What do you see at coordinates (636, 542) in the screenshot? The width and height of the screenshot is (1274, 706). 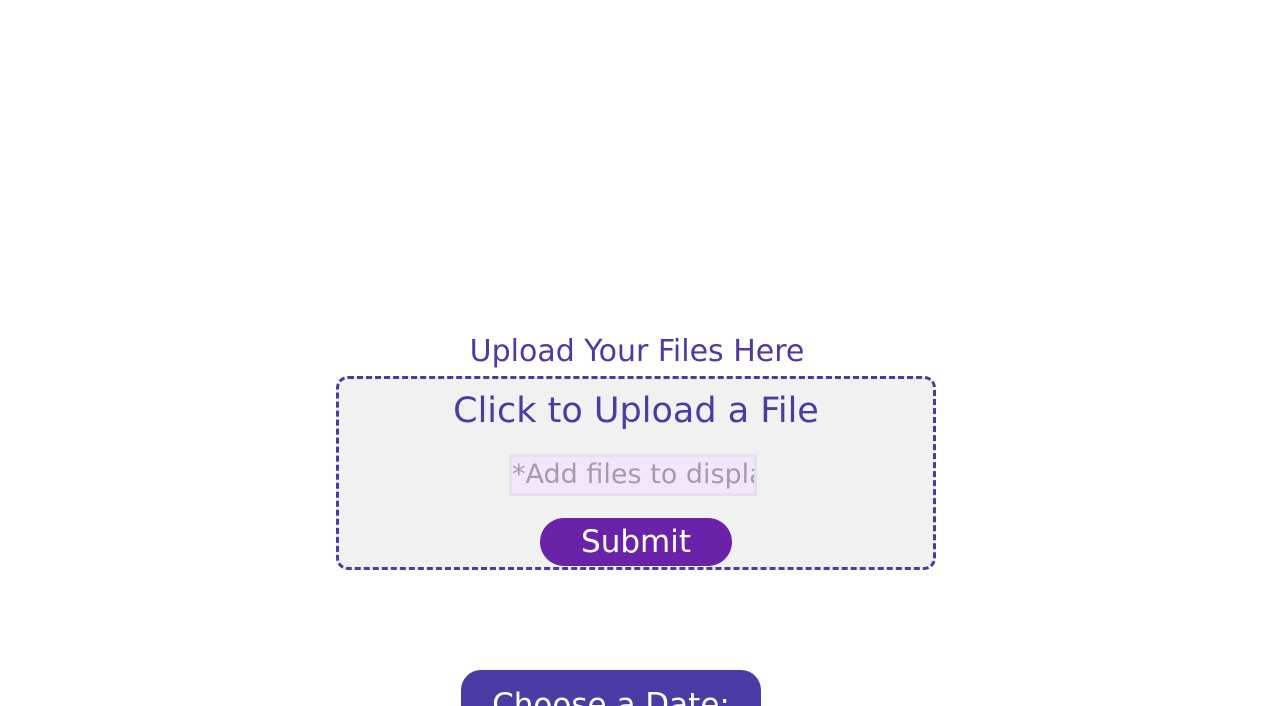 I see `submit-button: Submit` at bounding box center [636, 542].